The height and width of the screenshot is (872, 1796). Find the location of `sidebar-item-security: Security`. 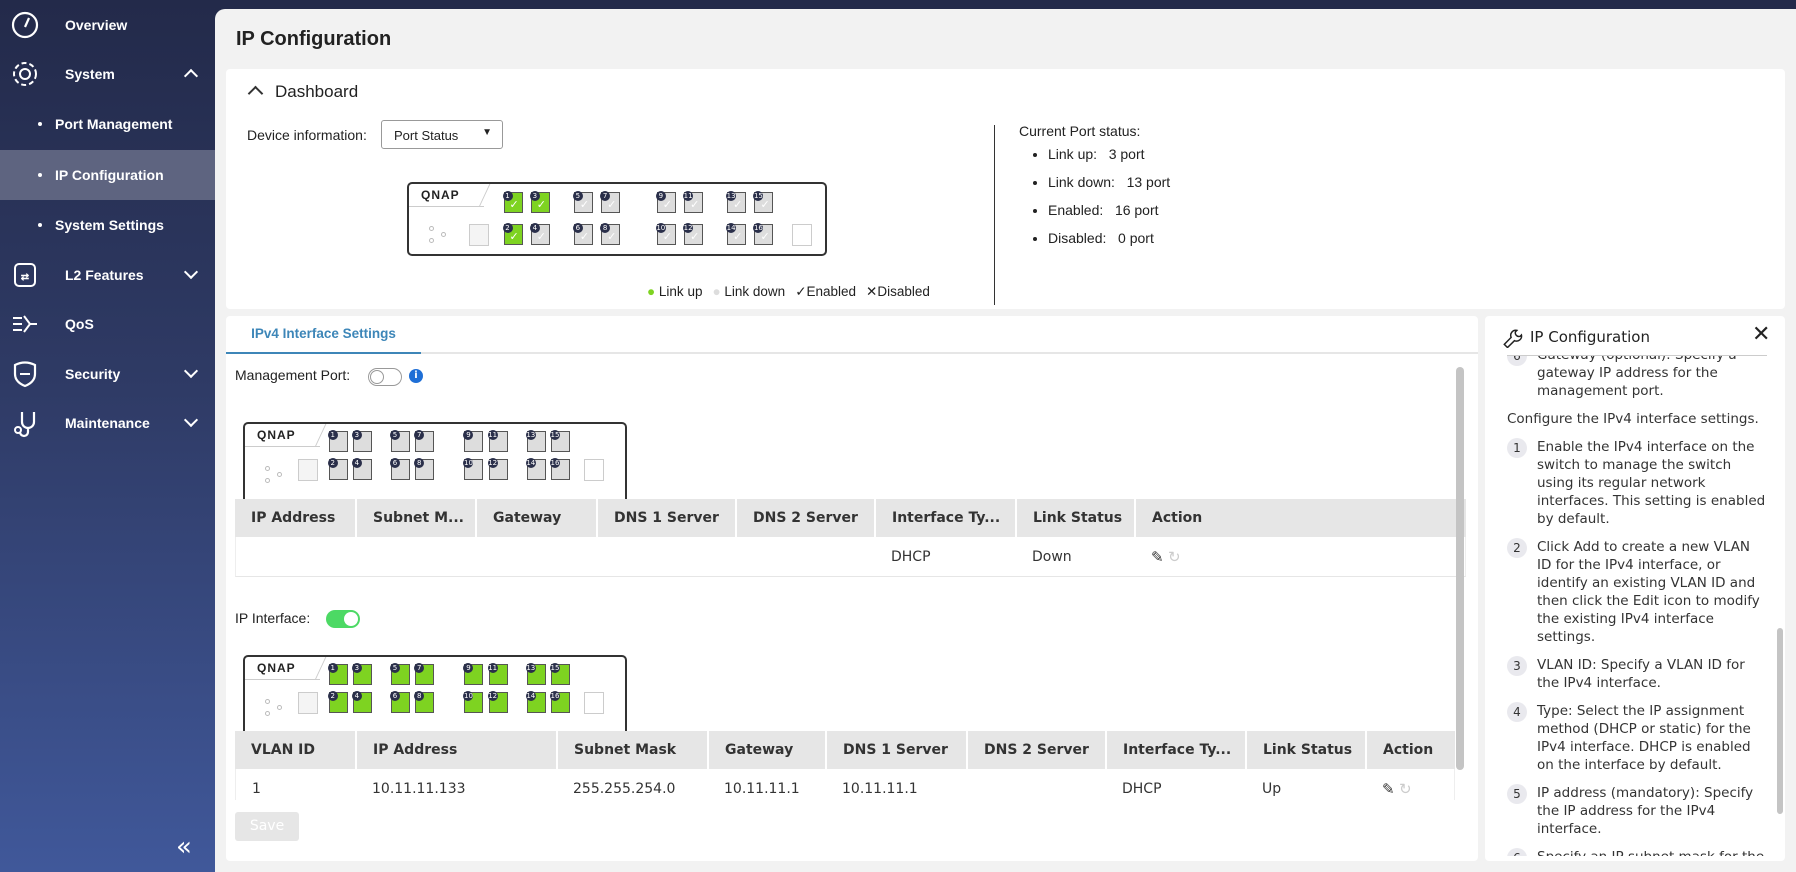

sidebar-item-security: Security is located at coordinates (107, 374).